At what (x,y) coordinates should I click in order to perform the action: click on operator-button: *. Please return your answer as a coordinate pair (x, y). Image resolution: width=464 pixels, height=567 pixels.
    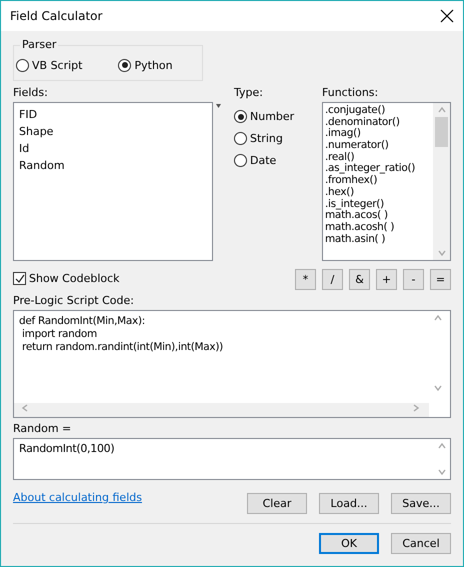
    Looking at the image, I should click on (305, 279).